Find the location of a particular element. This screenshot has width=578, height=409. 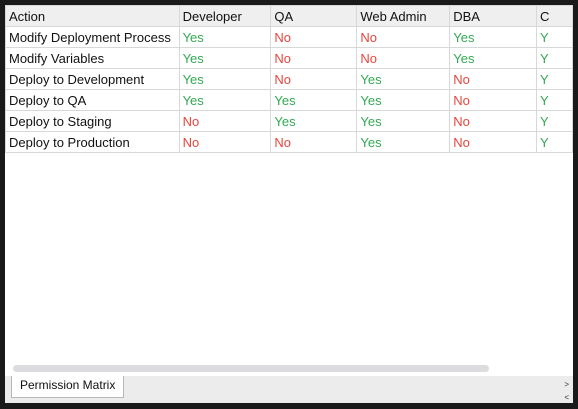

sheet-tab-permission-matrix: Permission Matrix is located at coordinates (68, 387).